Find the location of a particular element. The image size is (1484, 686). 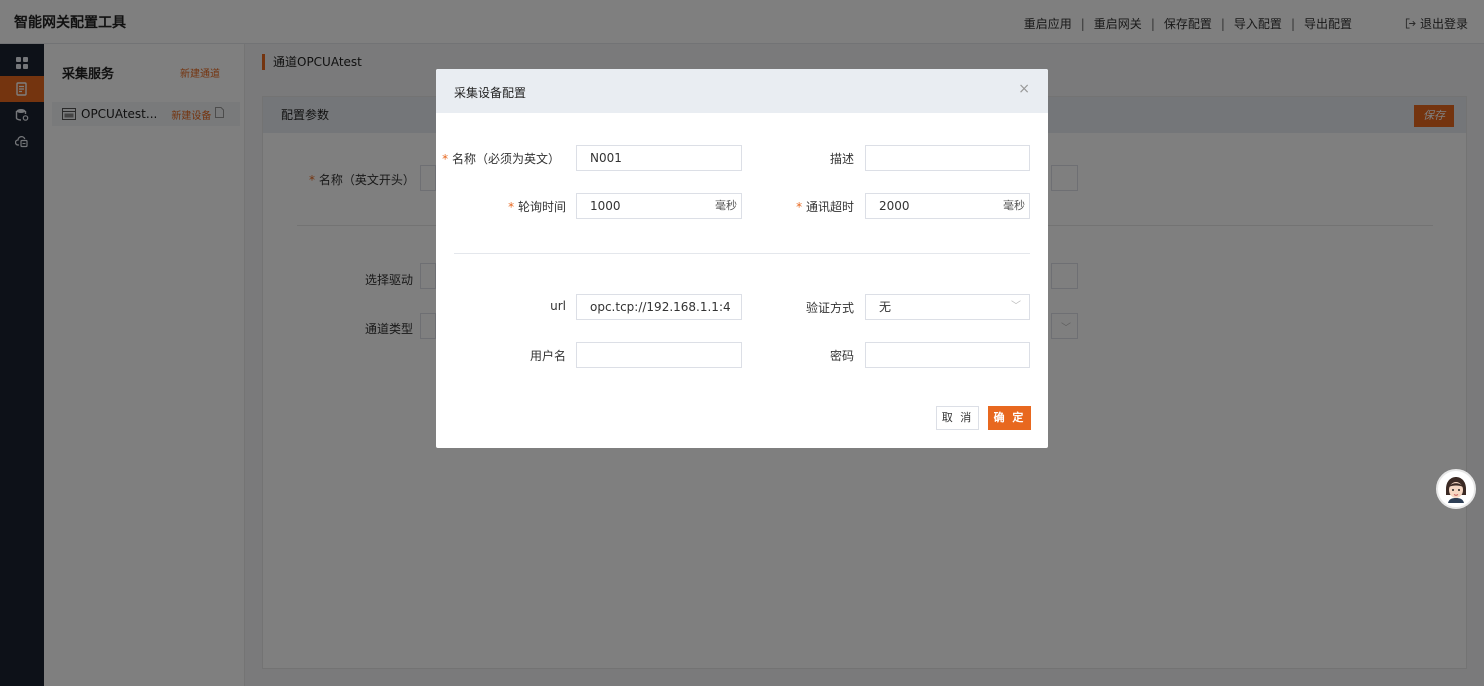

assistant-avatar-icon is located at coordinates (1456, 489).